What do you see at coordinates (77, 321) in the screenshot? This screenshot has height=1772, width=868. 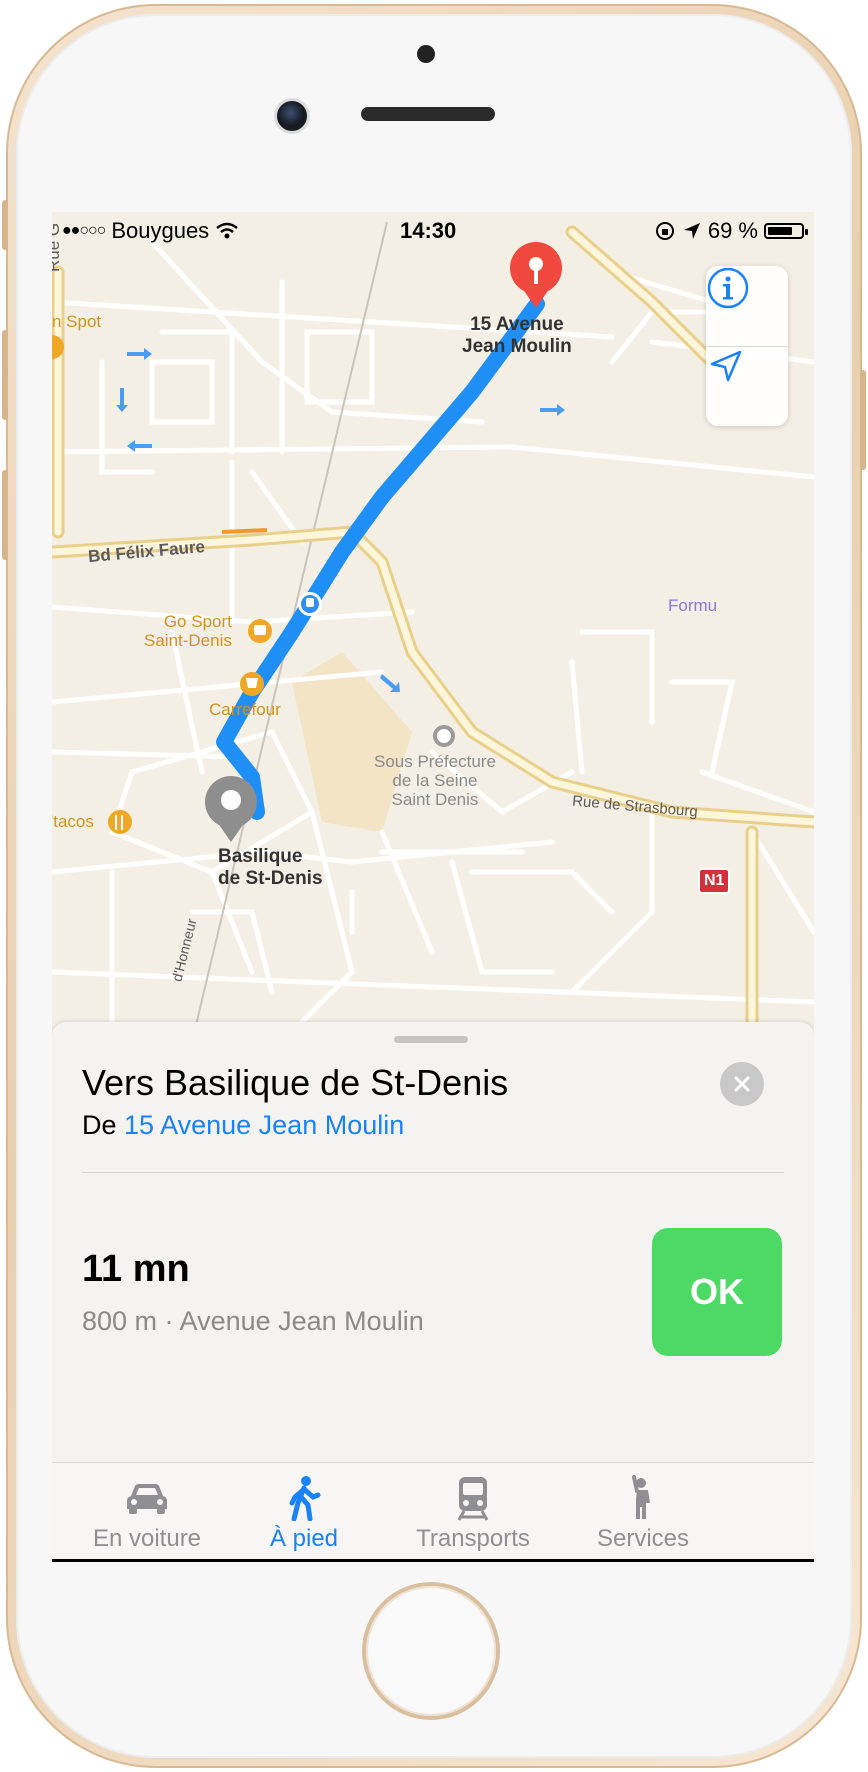 I see `map-label-spot: n Spot` at bounding box center [77, 321].